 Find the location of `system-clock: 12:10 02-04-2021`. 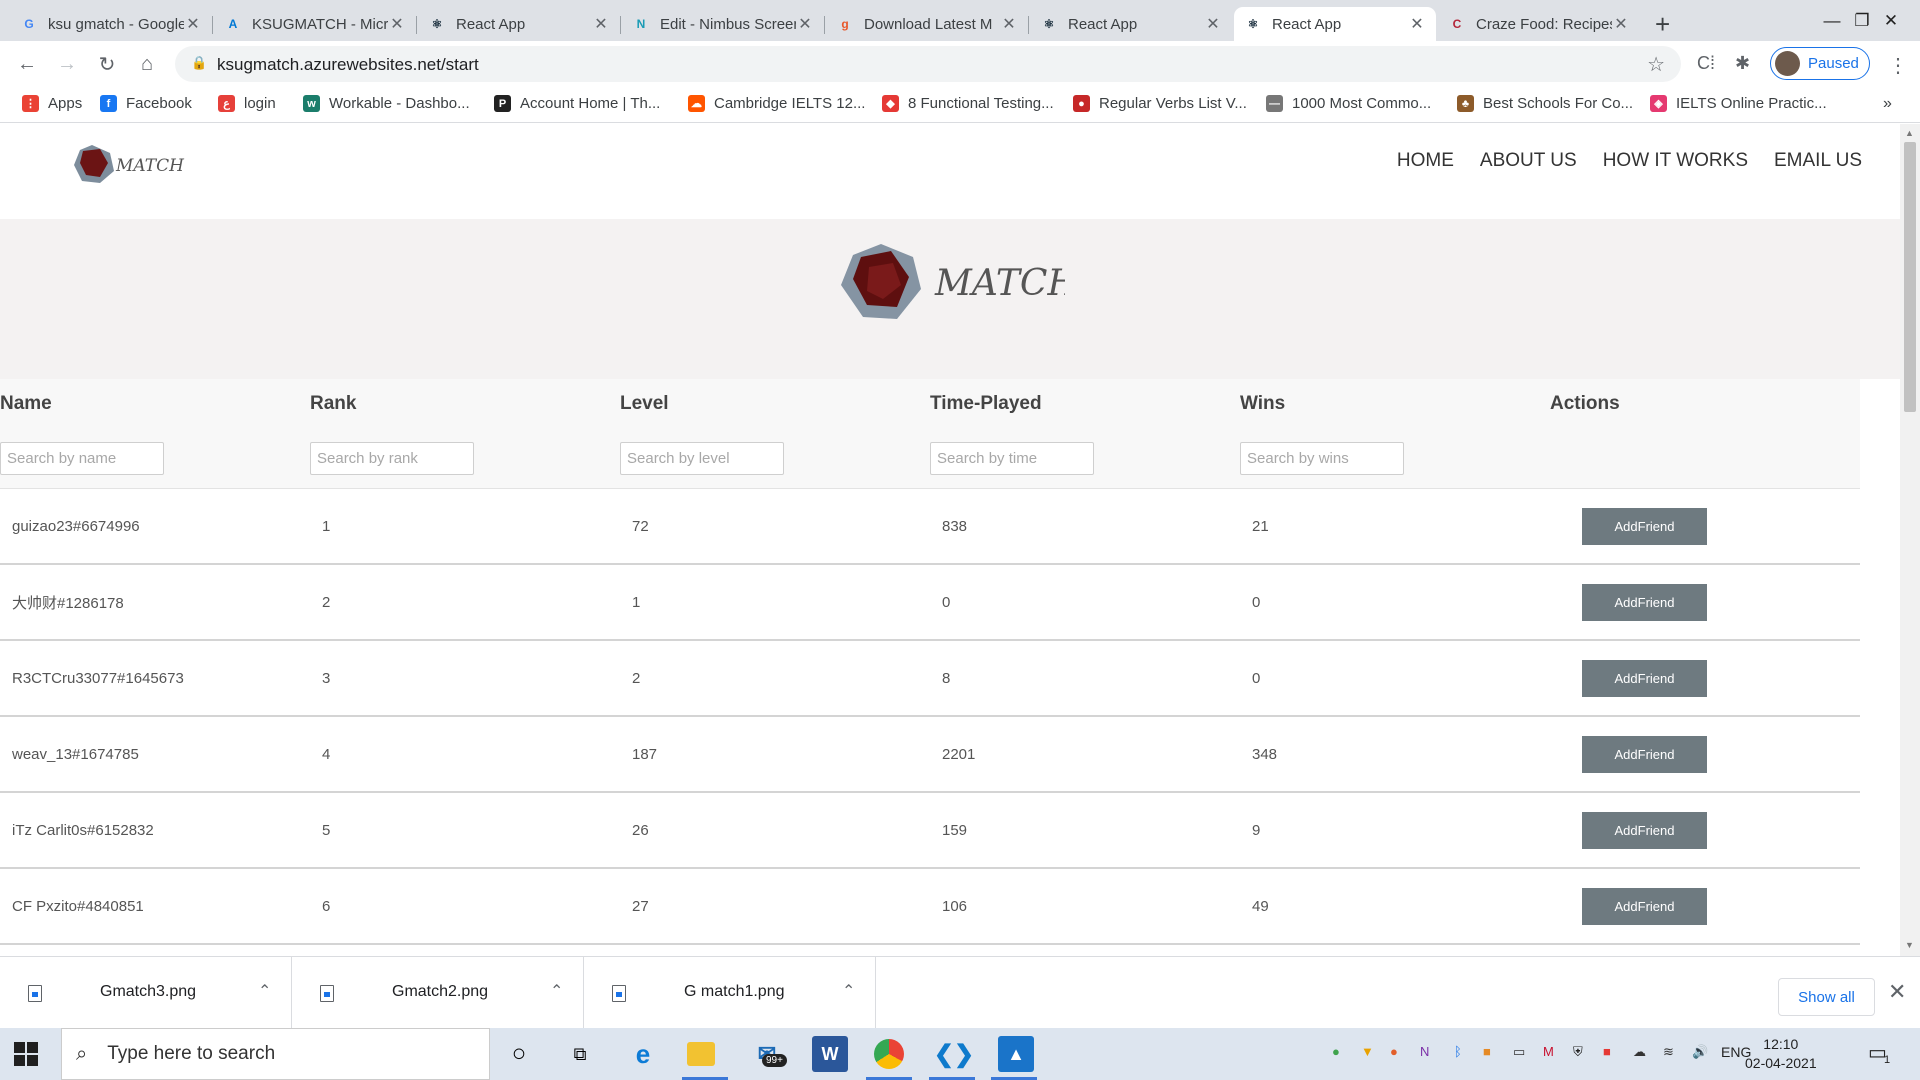

system-clock: 12:10 02-04-2021 is located at coordinates (1781, 1054).